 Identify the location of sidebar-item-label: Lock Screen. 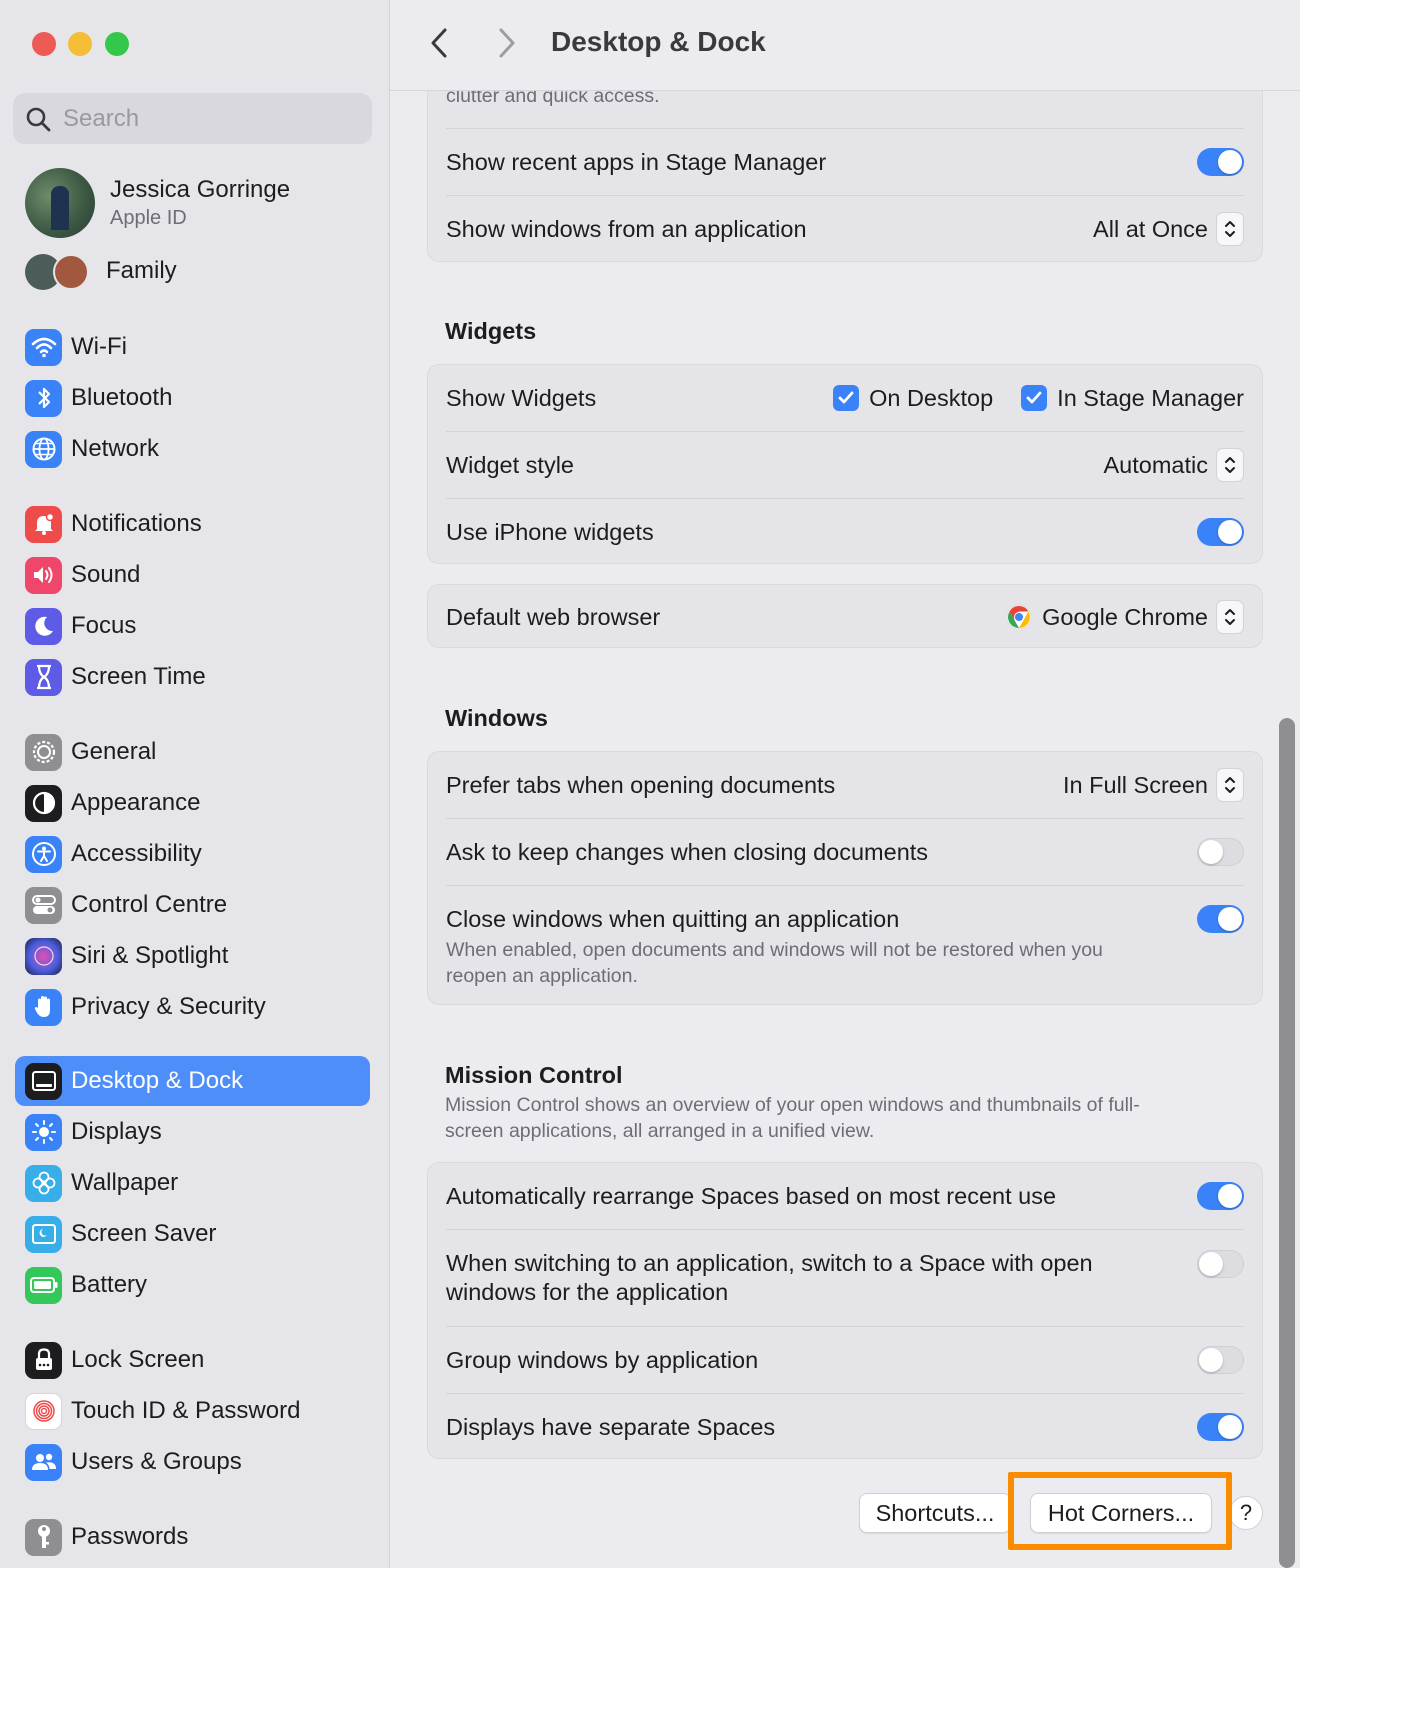
(138, 1359).